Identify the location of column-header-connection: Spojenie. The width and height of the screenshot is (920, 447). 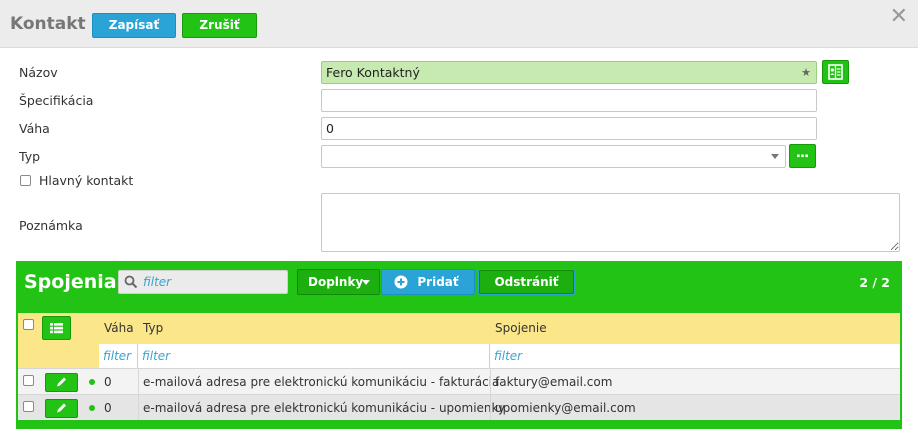
(521, 328).